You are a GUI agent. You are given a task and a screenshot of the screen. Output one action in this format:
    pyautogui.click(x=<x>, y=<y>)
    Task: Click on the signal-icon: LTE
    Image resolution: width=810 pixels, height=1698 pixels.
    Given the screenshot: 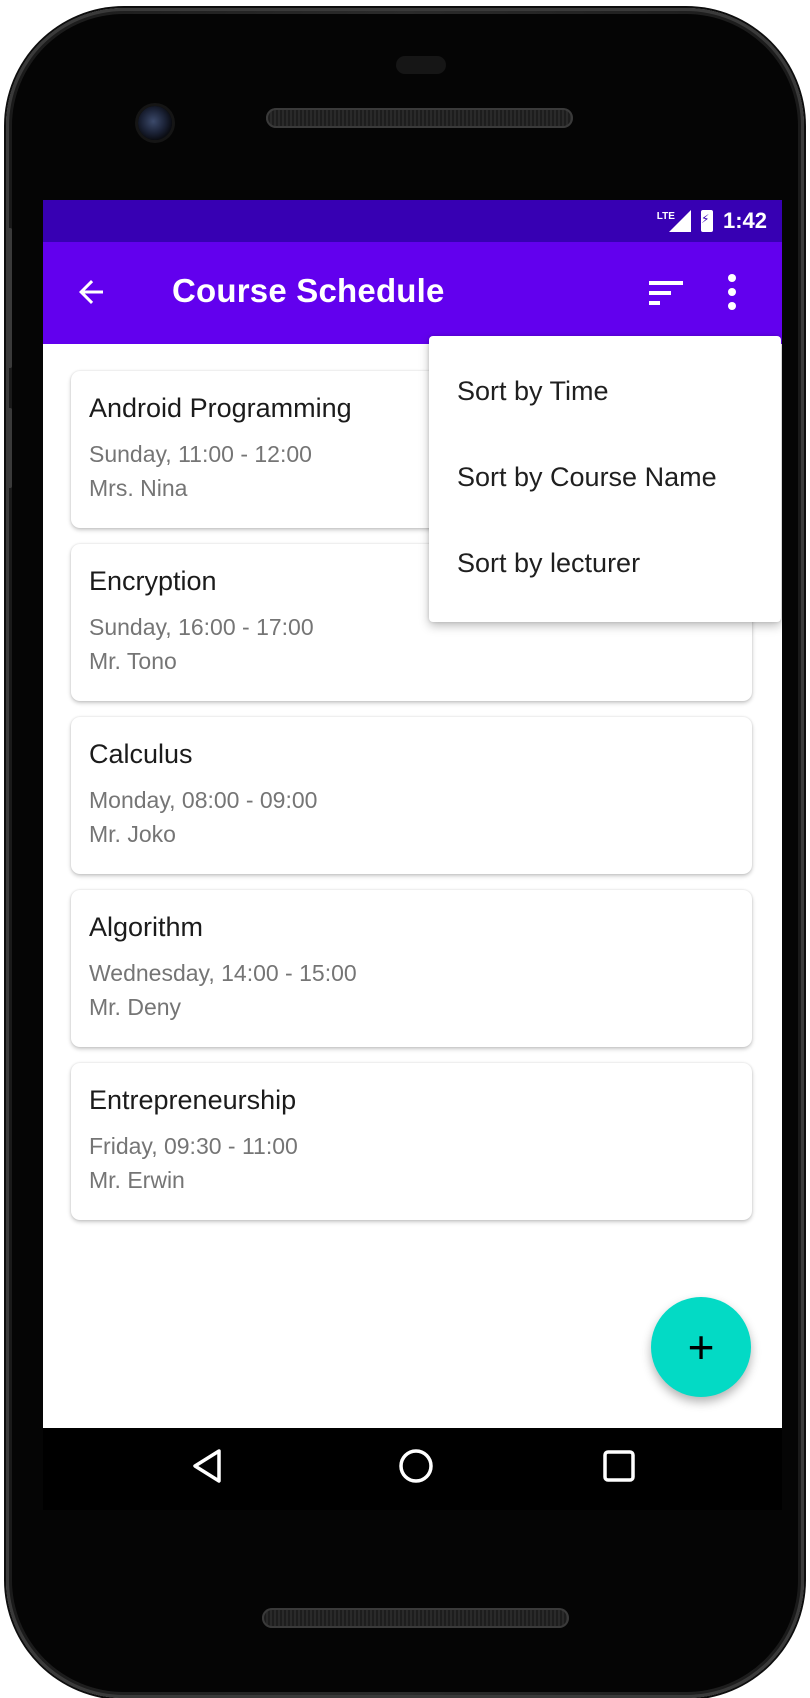 What is the action you would take?
    pyautogui.click(x=674, y=221)
    